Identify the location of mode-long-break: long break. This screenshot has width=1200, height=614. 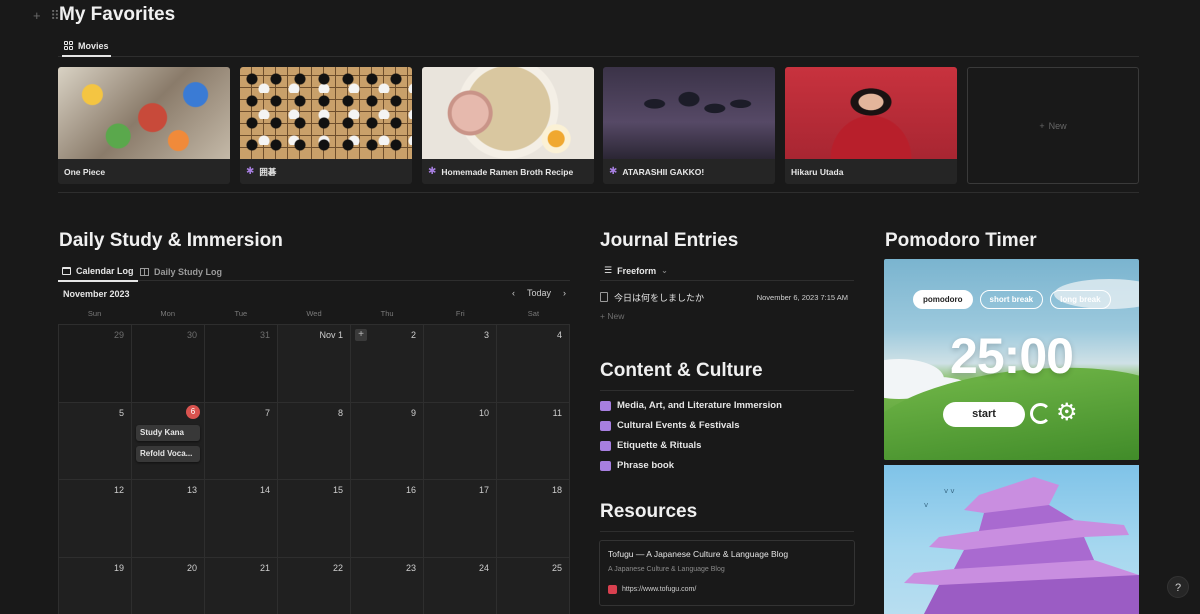
(1080, 299).